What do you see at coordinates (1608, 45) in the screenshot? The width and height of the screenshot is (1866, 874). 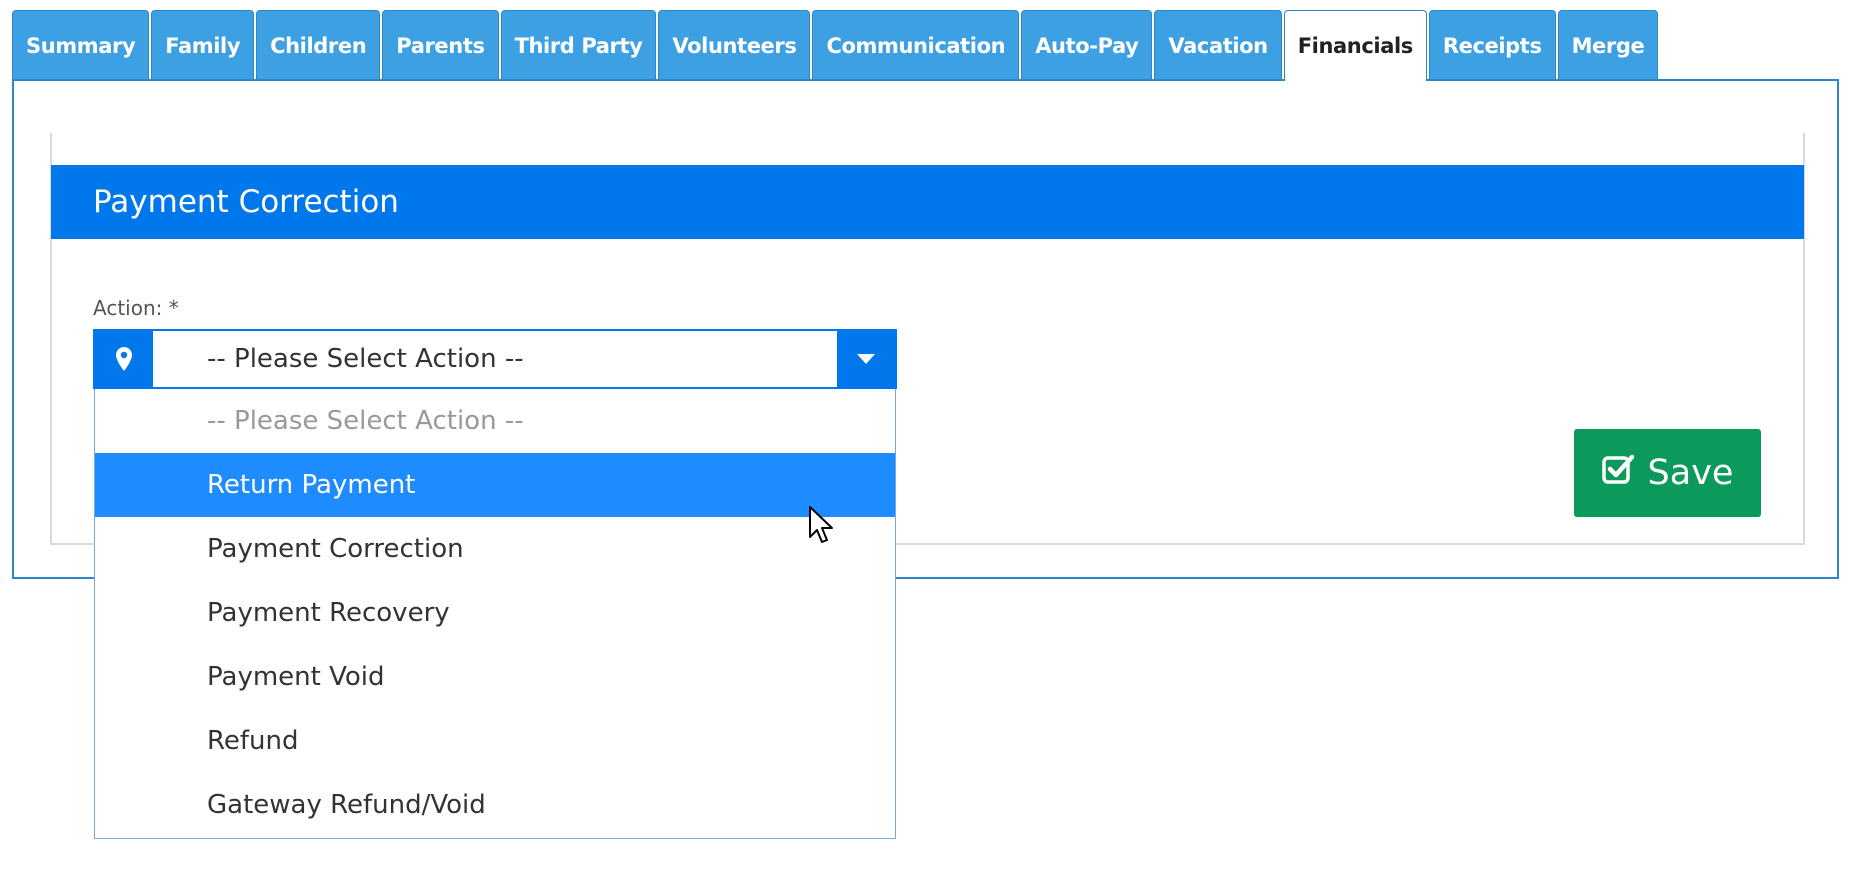 I see `tab-merge: Merge` at bounding box center [1608, 45].